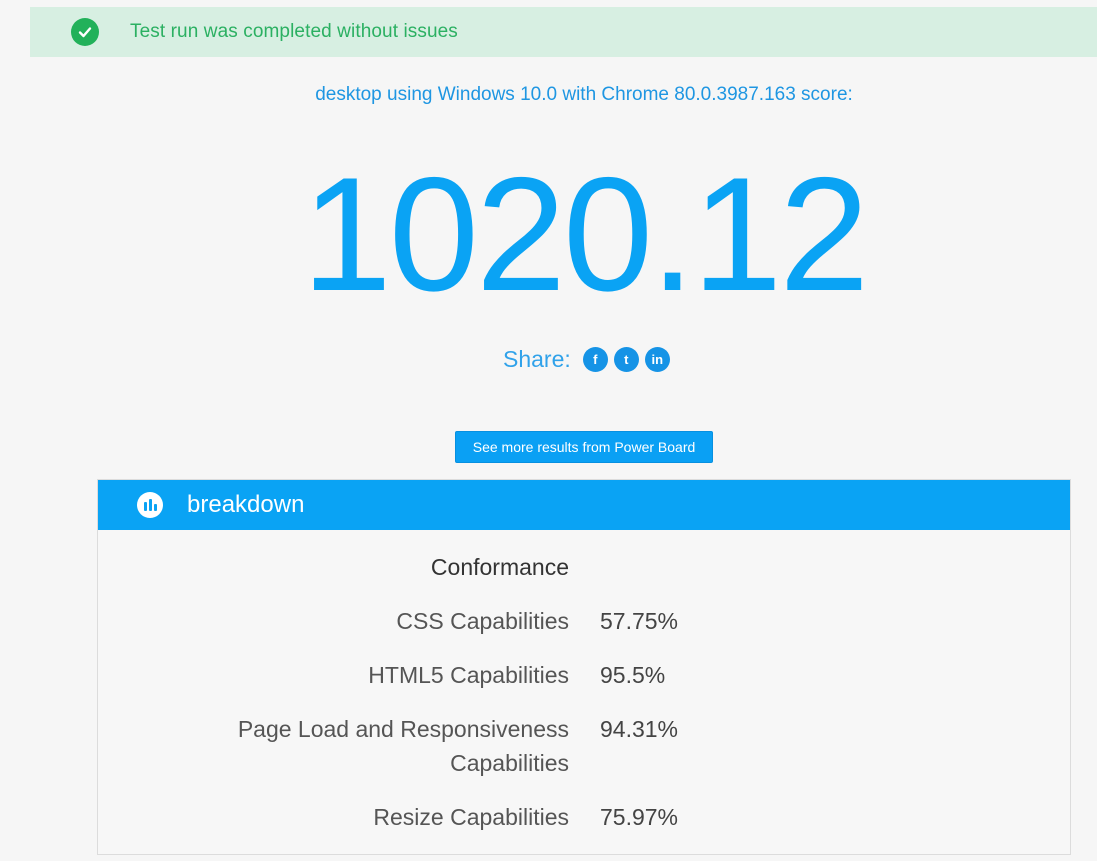  What do you see at coordinates (639, 817) in the screenshot?
I see `row-value: 75.97%` at bounding box center [639, 817].